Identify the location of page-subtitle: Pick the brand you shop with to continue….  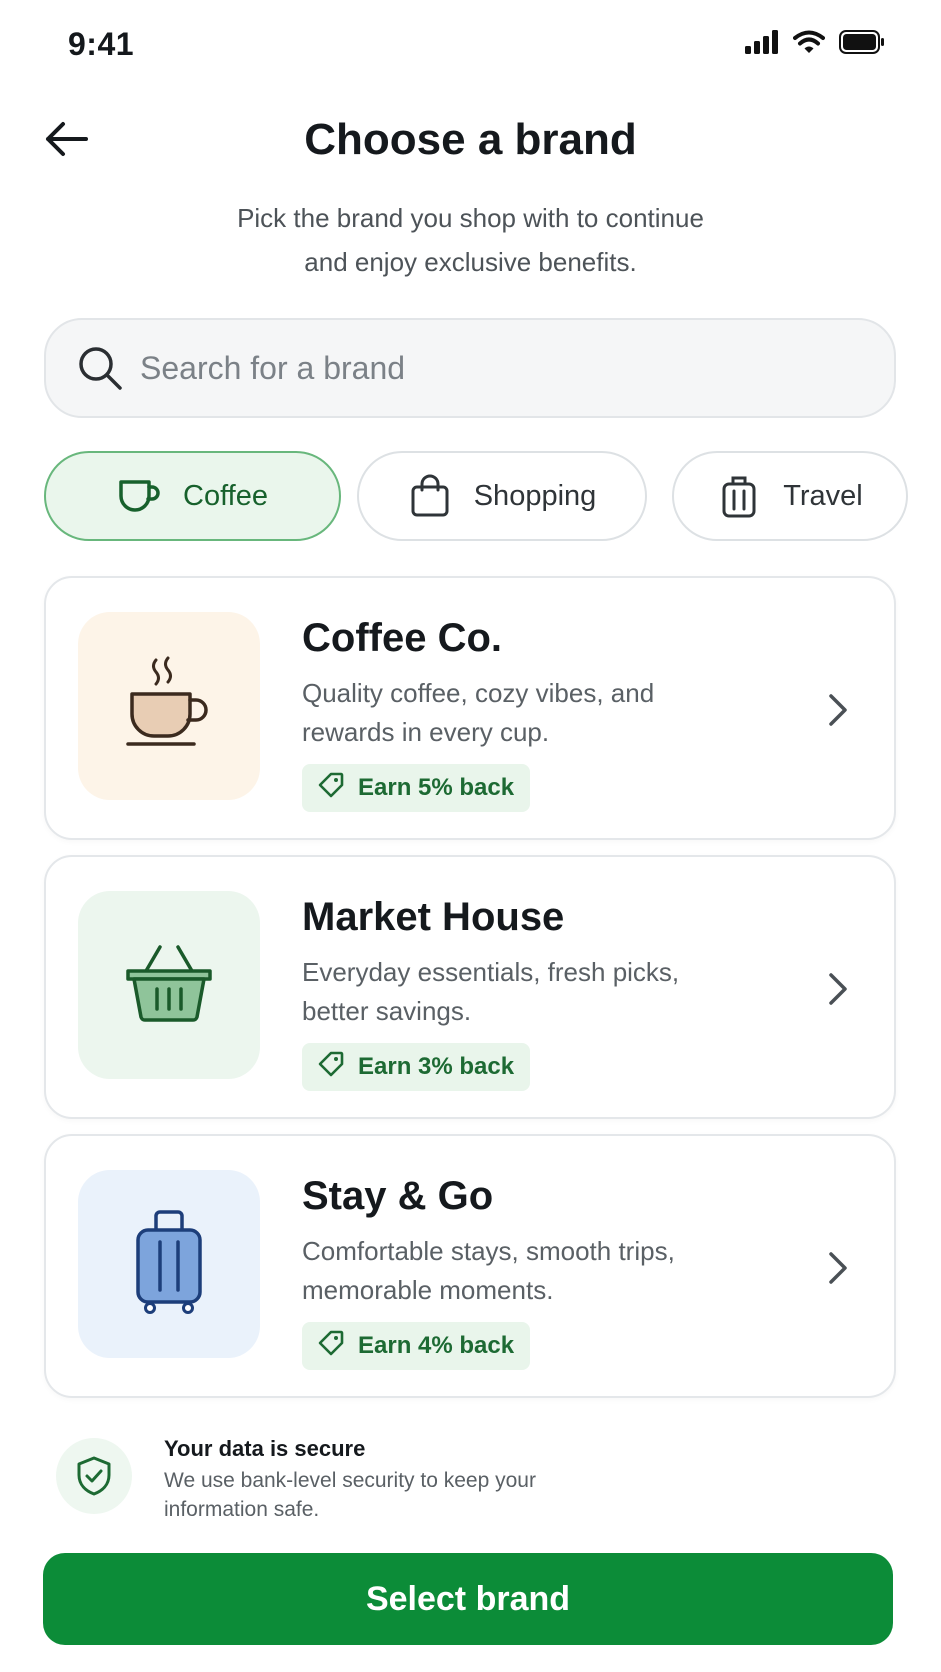
(470, 240).